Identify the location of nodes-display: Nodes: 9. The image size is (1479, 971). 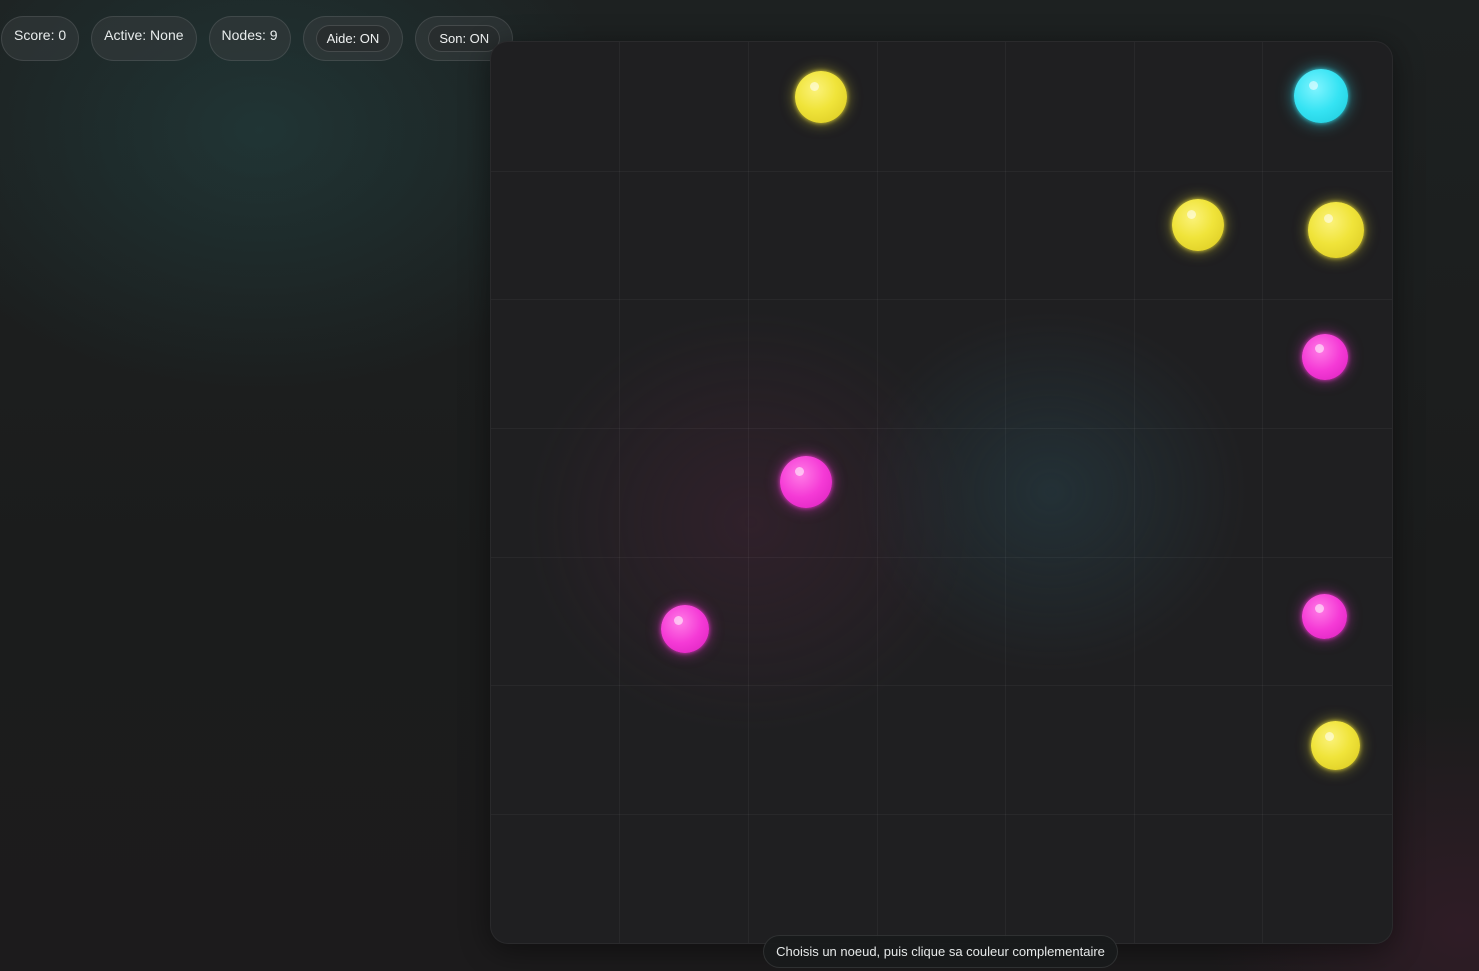
(249, 38).